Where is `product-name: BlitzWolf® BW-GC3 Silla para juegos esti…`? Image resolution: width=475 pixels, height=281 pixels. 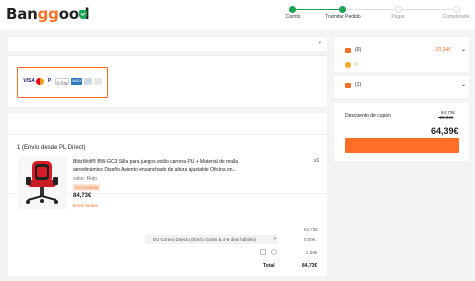 product-name: BlitzWolf® BW-GC3 Silla para juegos esti… is located at coordinates (168, 166).